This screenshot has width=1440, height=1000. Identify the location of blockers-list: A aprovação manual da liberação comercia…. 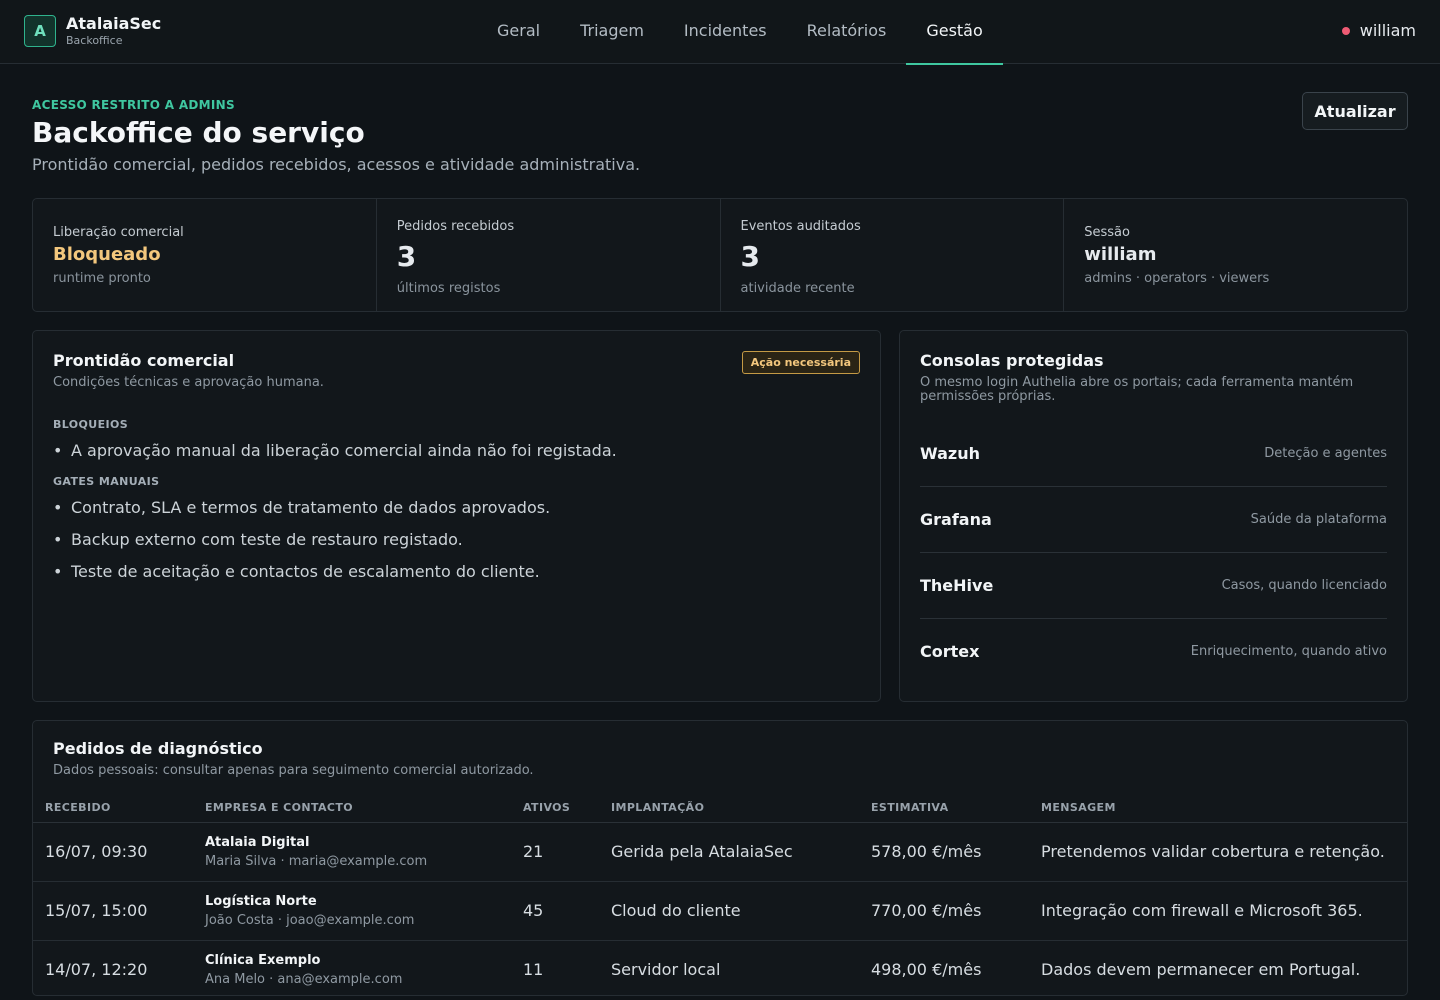
(456, 457).